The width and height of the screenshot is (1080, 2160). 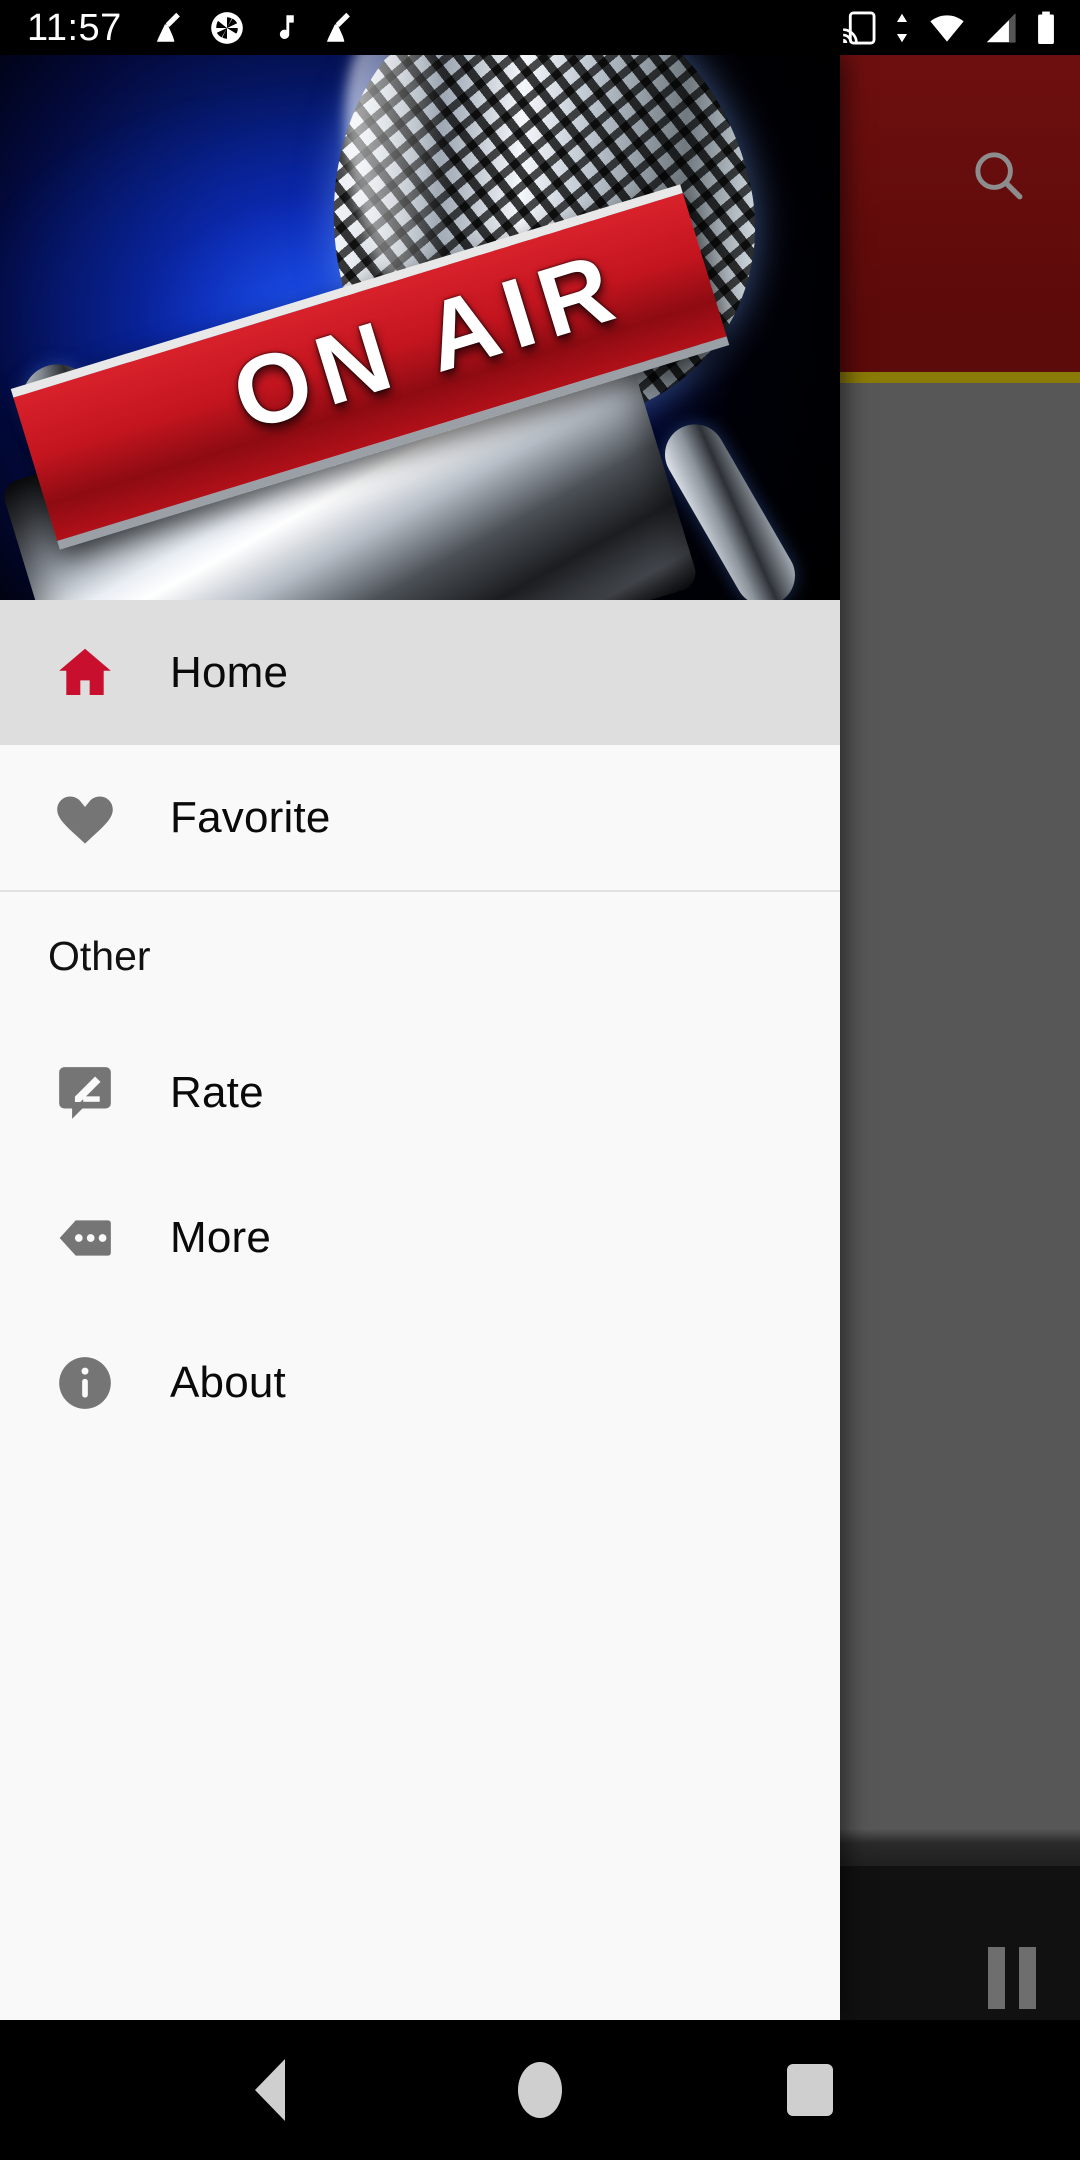 What do you see at coordinates (221, 1237) in the screenshot?
I see `drawer-item-more-label: More` at bounding box center [221, 1237].